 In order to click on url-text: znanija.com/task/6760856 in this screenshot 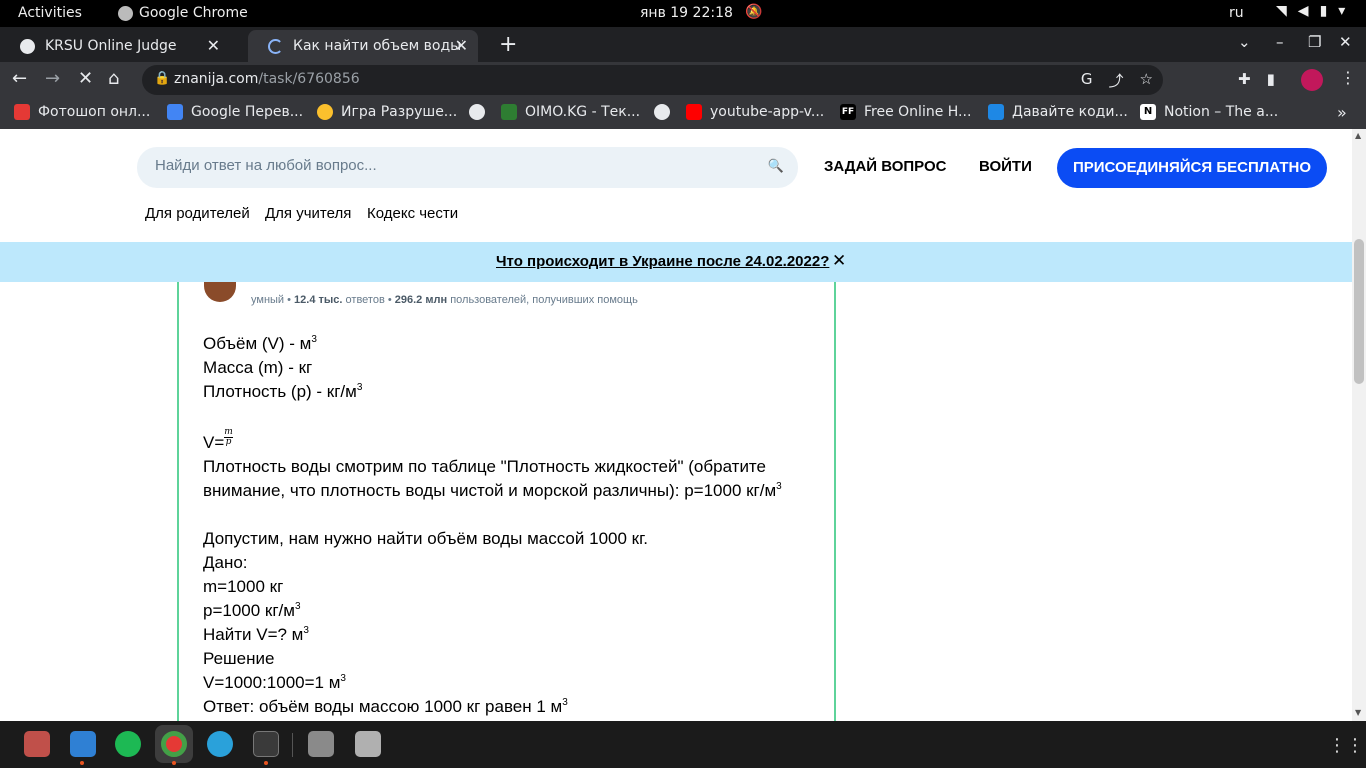, I will do `click(267, 79)`.